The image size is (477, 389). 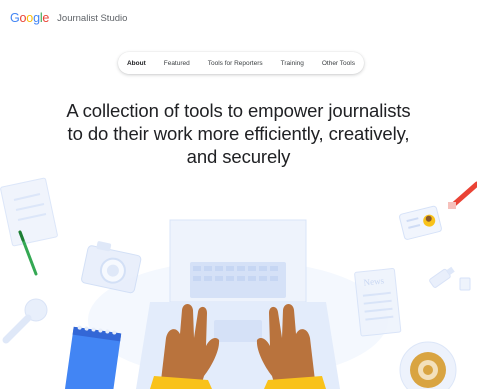 What do you see at coordinates (36, 18) in the screenshot?
I see `logo-letter: g` at bounding box center [36, 18].